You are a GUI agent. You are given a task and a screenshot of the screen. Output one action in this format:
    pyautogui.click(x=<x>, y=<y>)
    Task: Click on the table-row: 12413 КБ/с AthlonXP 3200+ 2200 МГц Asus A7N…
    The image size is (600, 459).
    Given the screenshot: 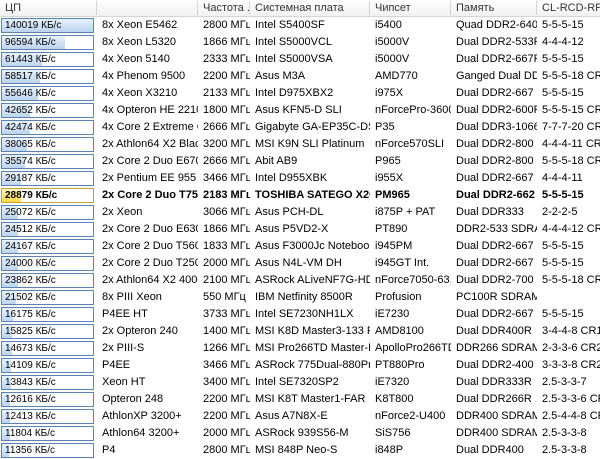 What is the action you would take?
    pyautogui.click(x=300, y=416)
    